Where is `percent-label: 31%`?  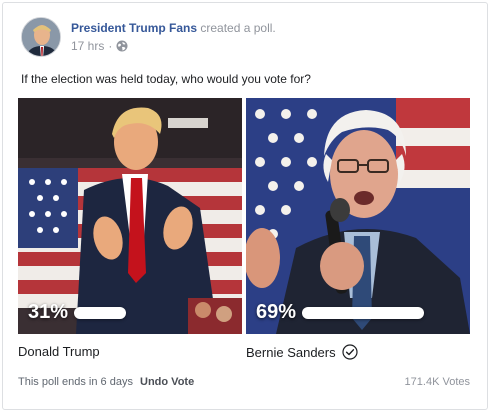
percent-label: 31% is located at coordinates (48, 312).